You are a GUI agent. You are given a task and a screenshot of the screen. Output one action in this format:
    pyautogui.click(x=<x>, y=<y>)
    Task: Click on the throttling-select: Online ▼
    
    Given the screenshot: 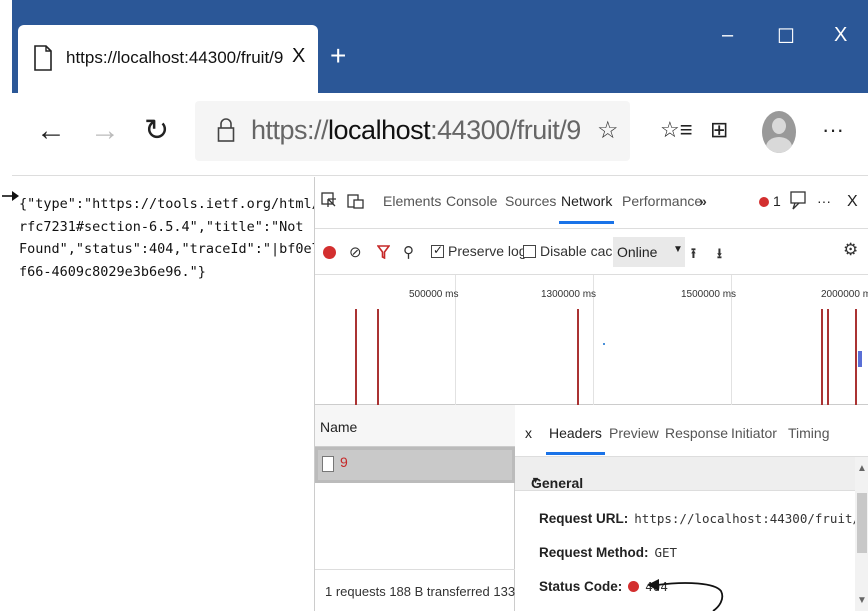 What is the action you would take?
    pyautogui.click(x=649, y=252)
    